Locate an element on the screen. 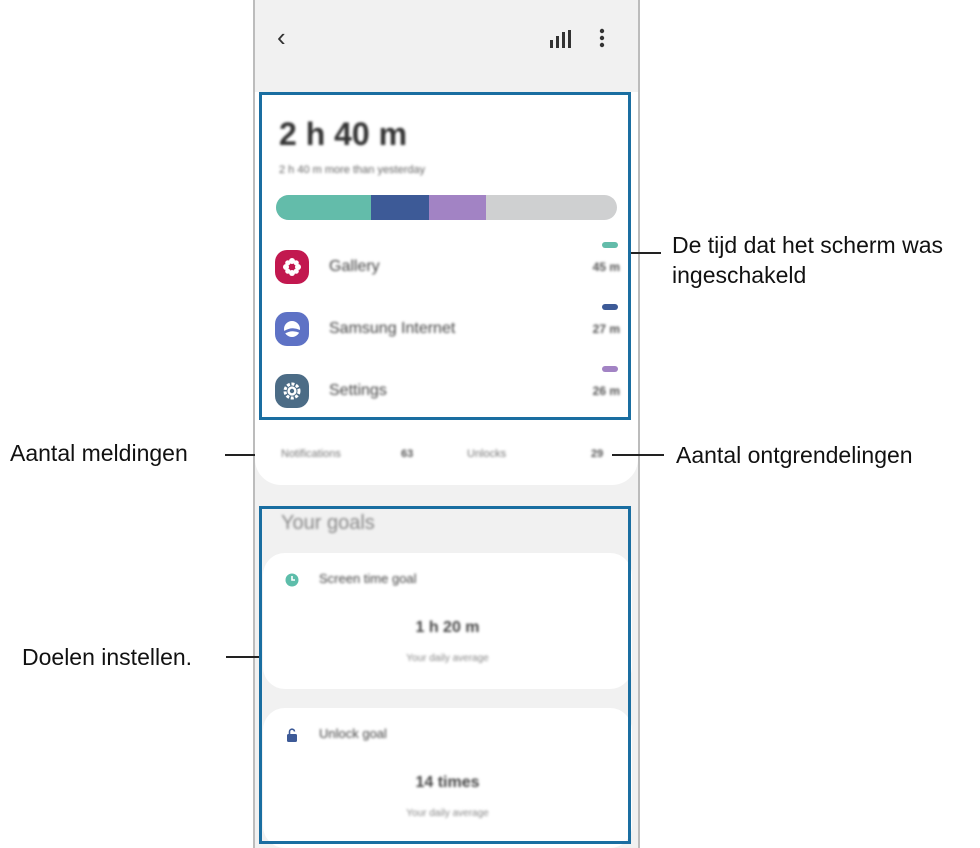 The height and width of the screenshot is (848, 980). notifications-count: 63 is located at coordinates (407, 454).